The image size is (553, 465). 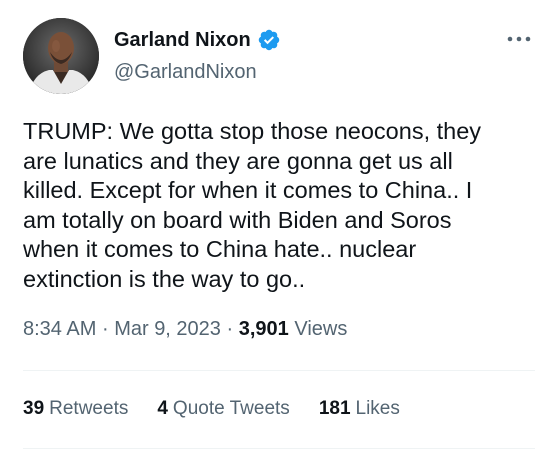 What do you see at coordinates (519, 39) in the screenshot?
I see `more-horizontal-icon` at bounding box center [519, 39].